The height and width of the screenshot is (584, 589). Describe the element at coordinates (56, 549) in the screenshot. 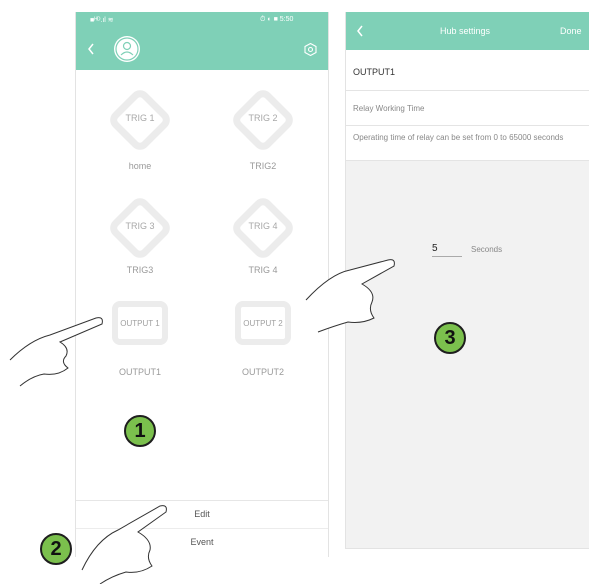

I see `step-2-marker: 2` at that location.